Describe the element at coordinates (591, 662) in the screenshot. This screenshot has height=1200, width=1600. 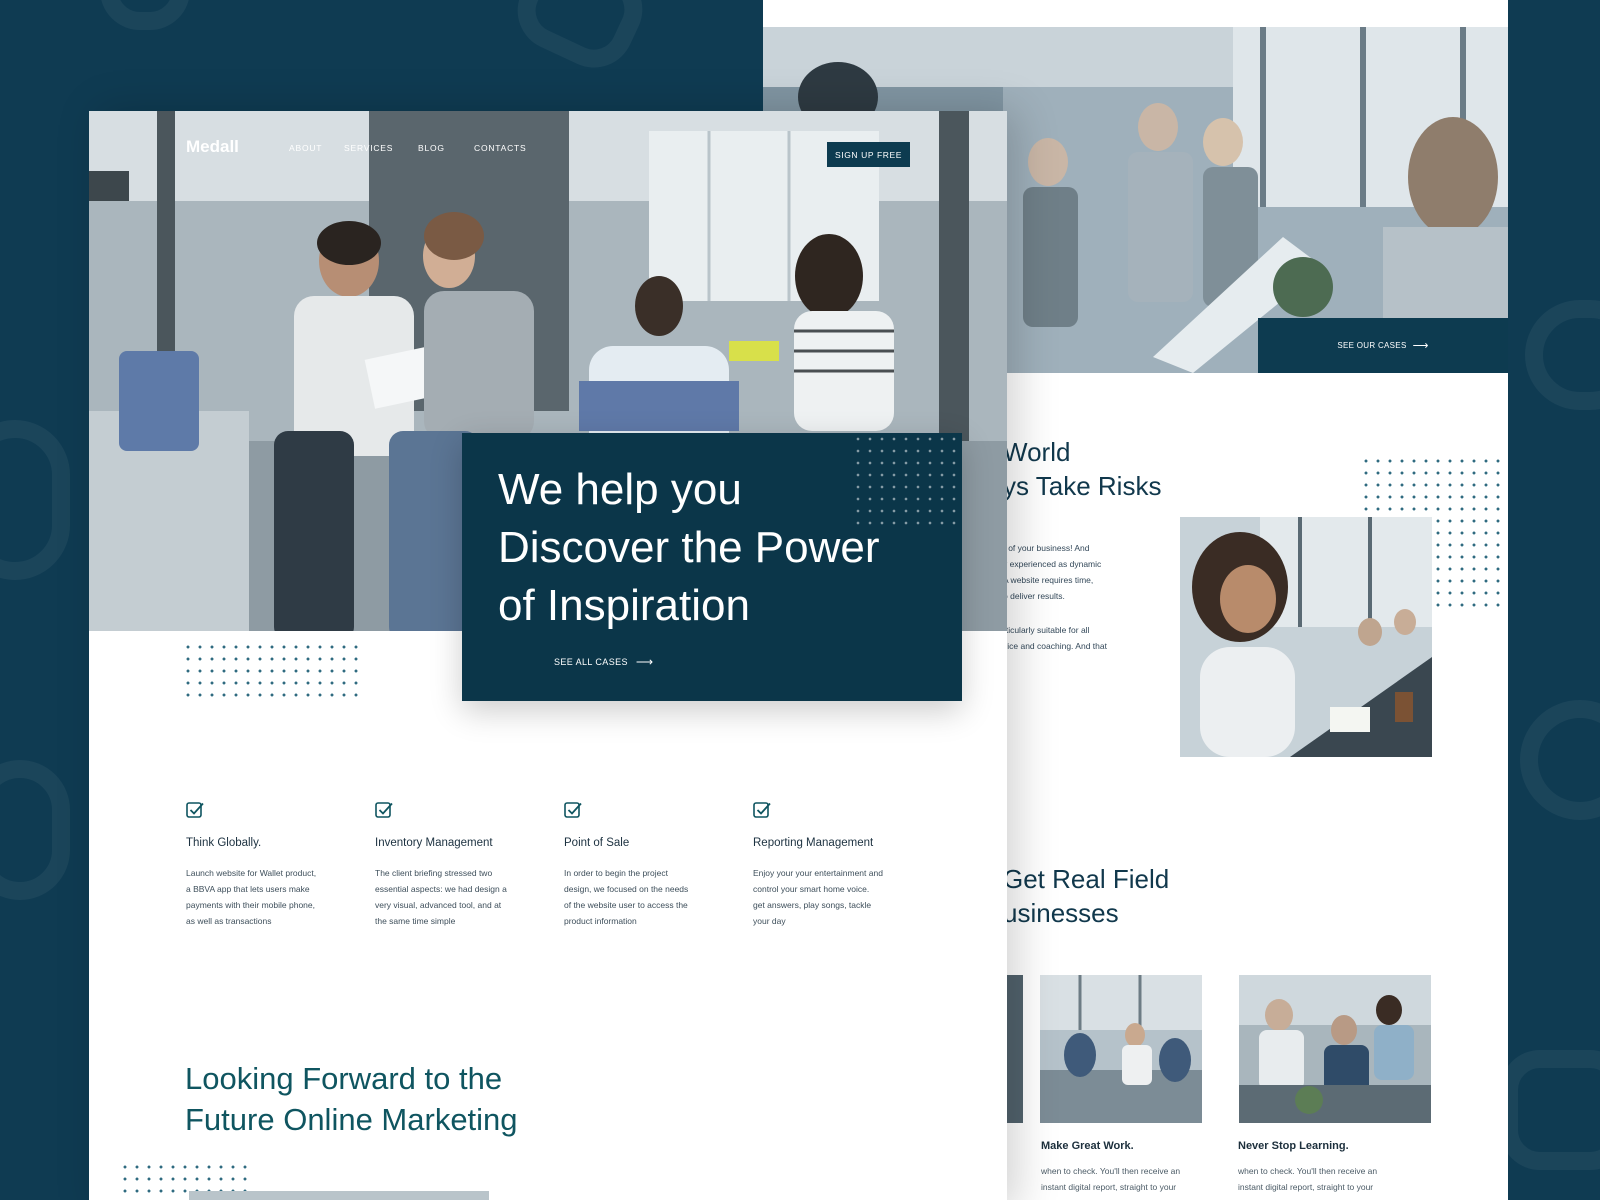
I see `see-all-cases-label: SEE ALL CASES` at that location.